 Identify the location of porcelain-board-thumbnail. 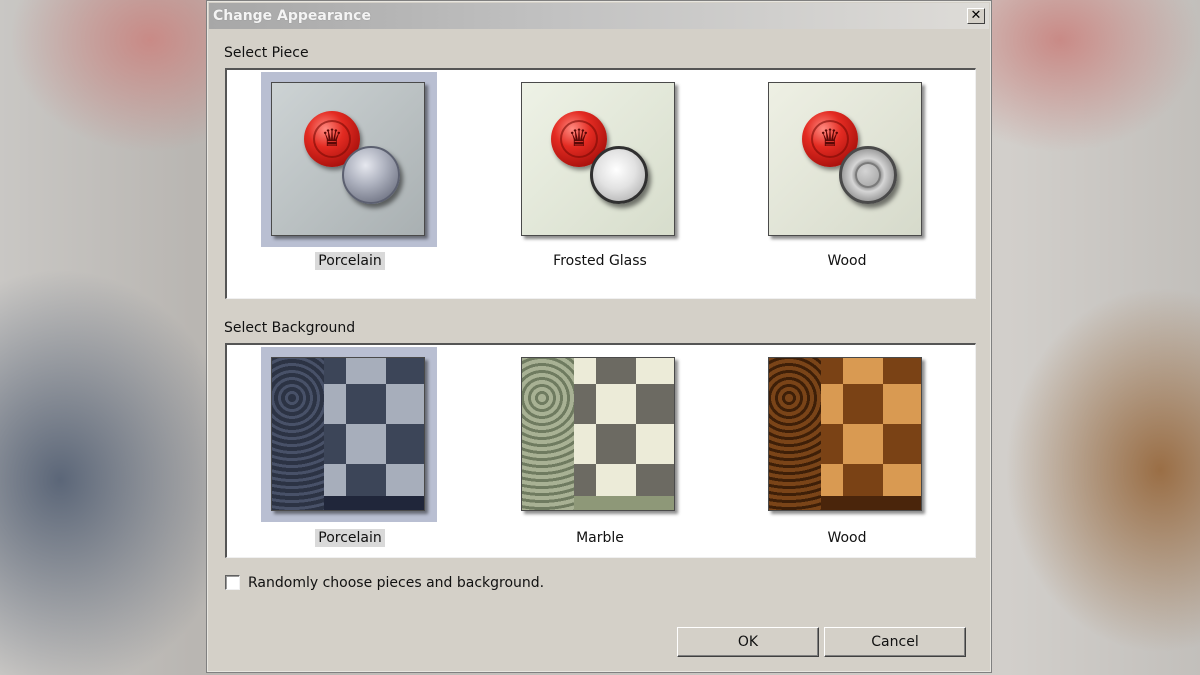
(348, 434).